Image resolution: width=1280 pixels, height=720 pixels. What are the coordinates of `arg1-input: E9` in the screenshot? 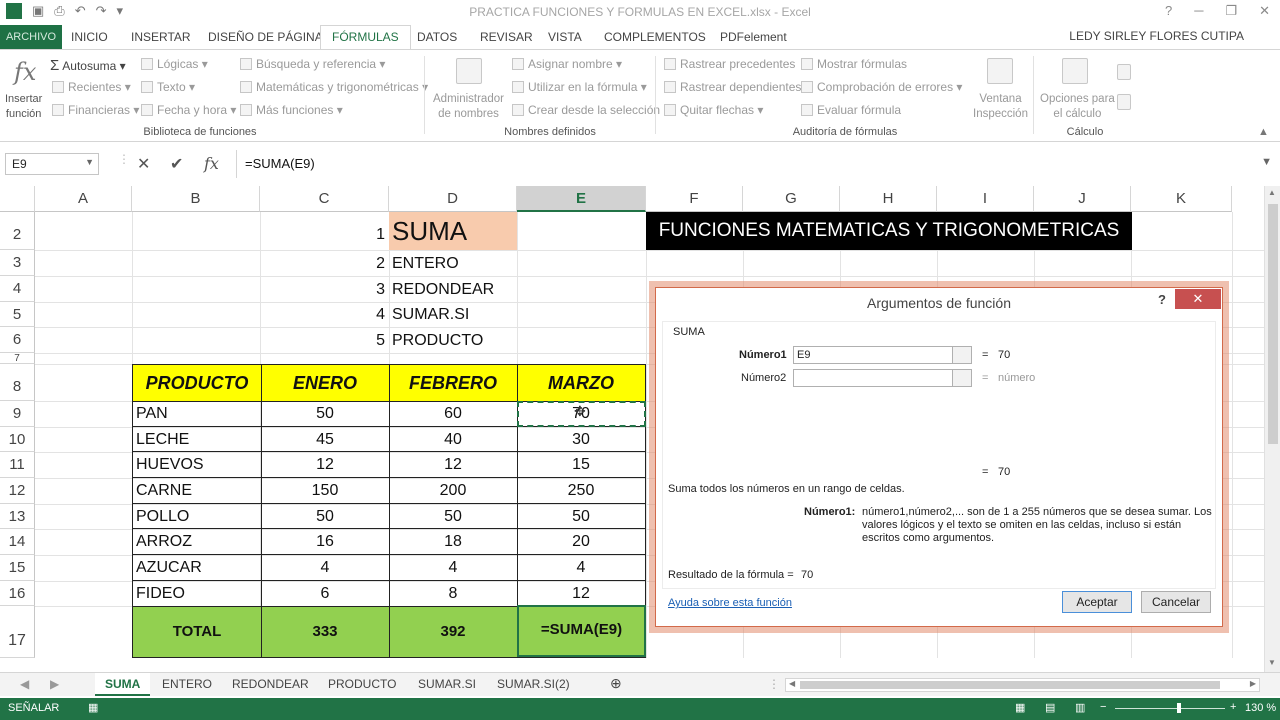 It's located at (873, 355).